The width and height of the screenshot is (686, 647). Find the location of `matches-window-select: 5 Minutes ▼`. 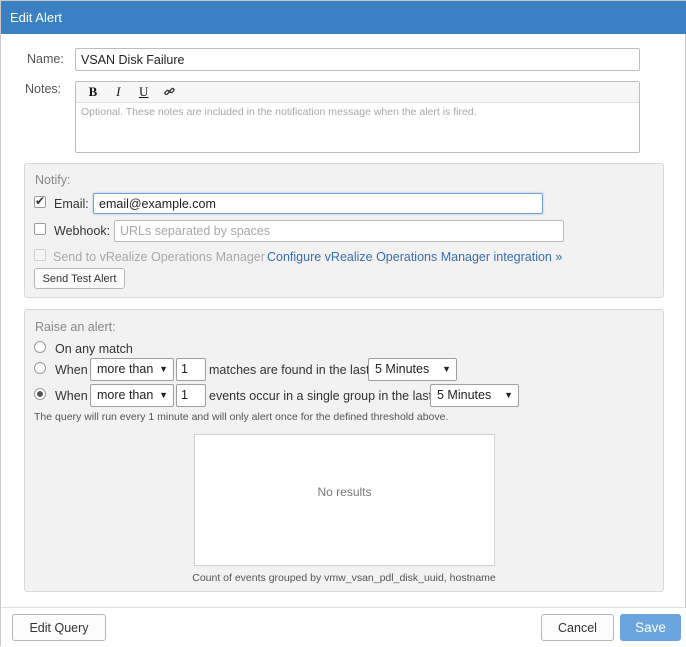

matches-window-select: 5 Minutes ▼ is located at coordinates (412, 369).